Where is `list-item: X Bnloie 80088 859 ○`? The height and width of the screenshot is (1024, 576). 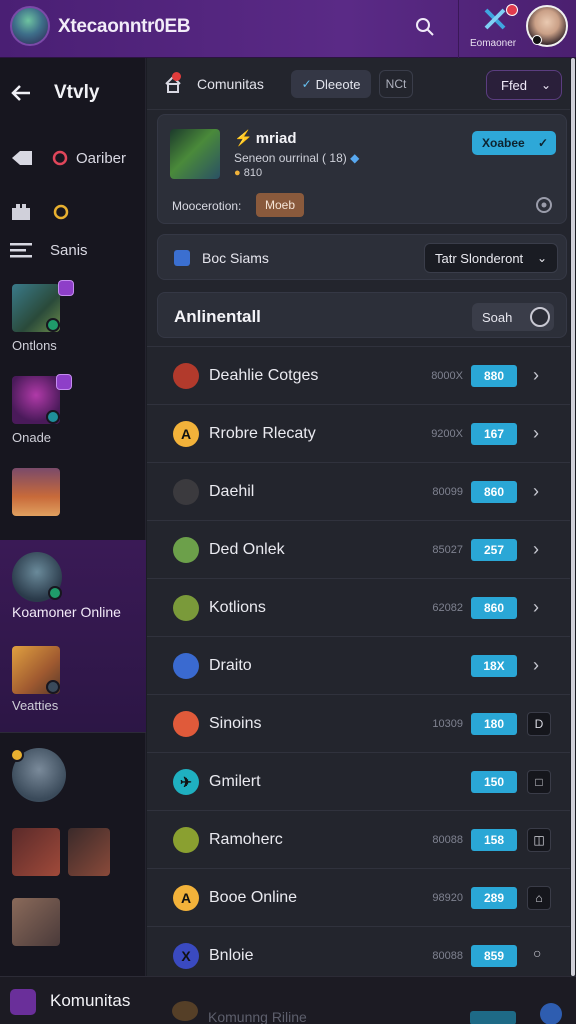 list-item: X Bnloie 80088 859 ○ is located at coordinates (358, 951).